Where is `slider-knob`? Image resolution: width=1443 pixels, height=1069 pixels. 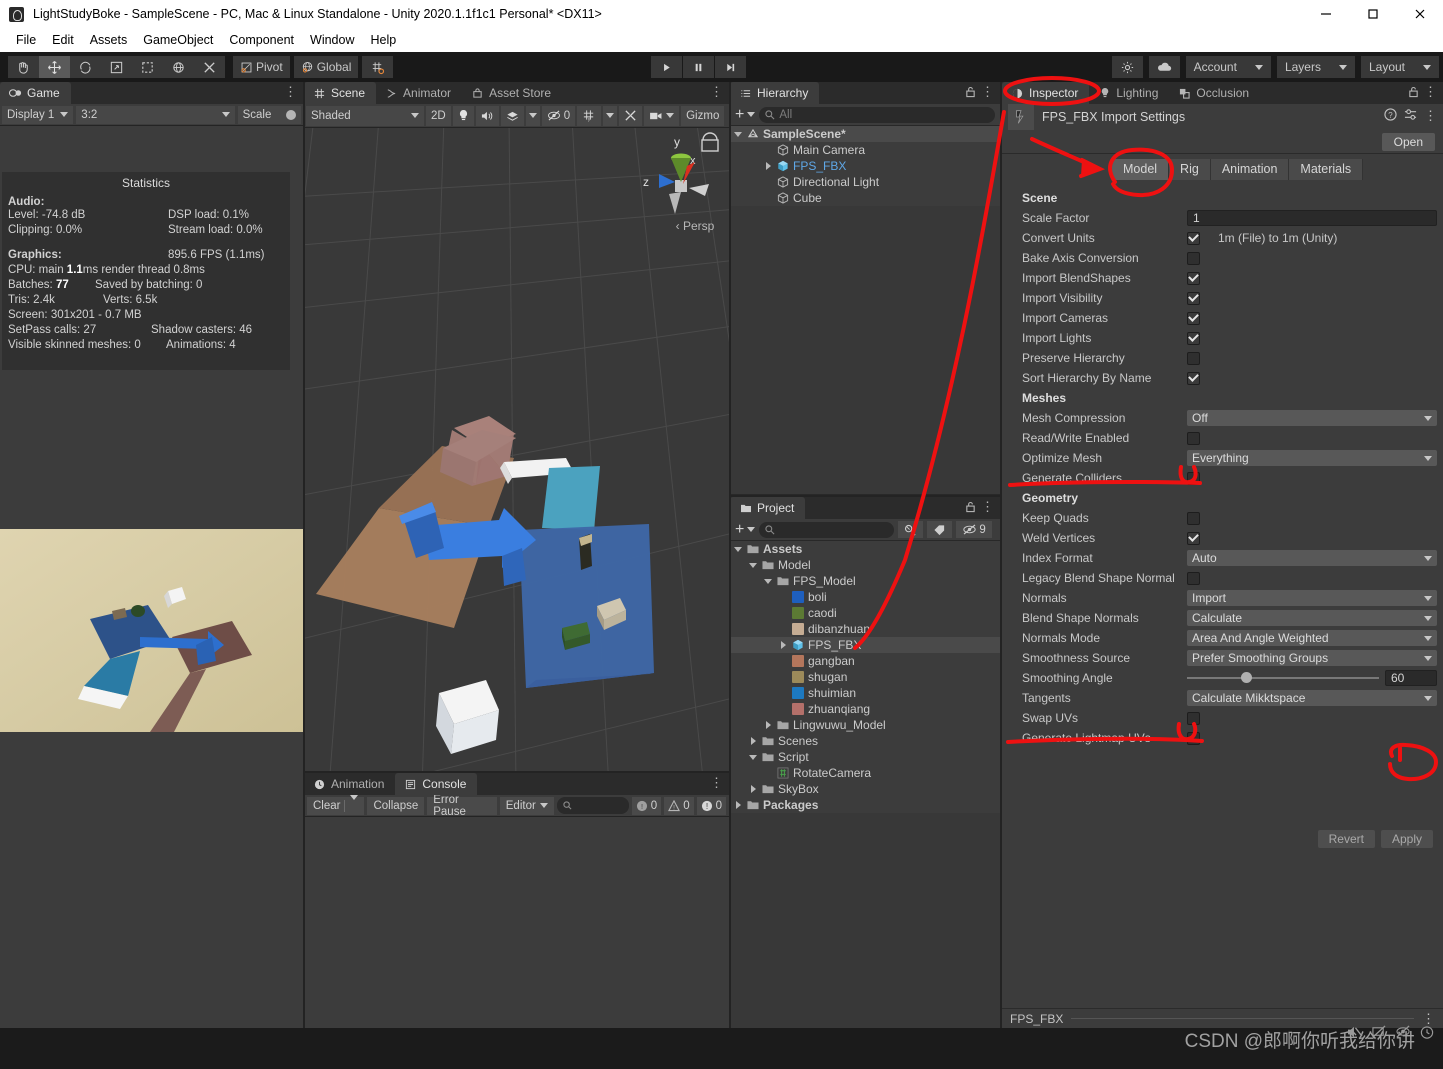 slider-knob is located at coordinates (1246, 677).